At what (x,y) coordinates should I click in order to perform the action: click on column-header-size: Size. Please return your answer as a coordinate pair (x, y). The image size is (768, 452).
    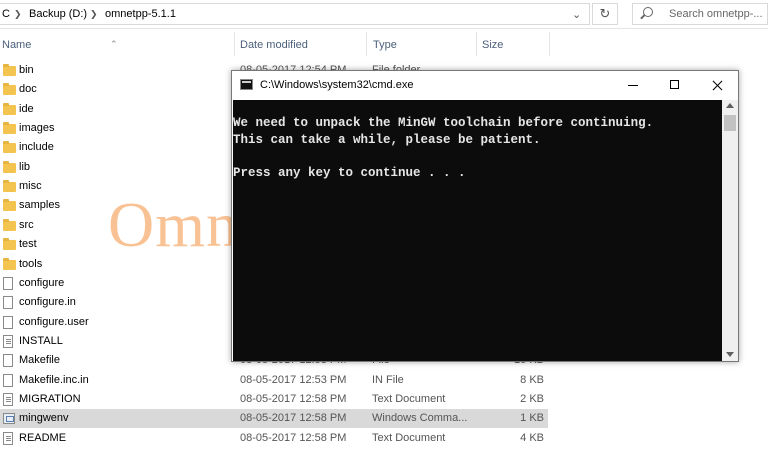
    Looking at the image, I should click on (492, 45).